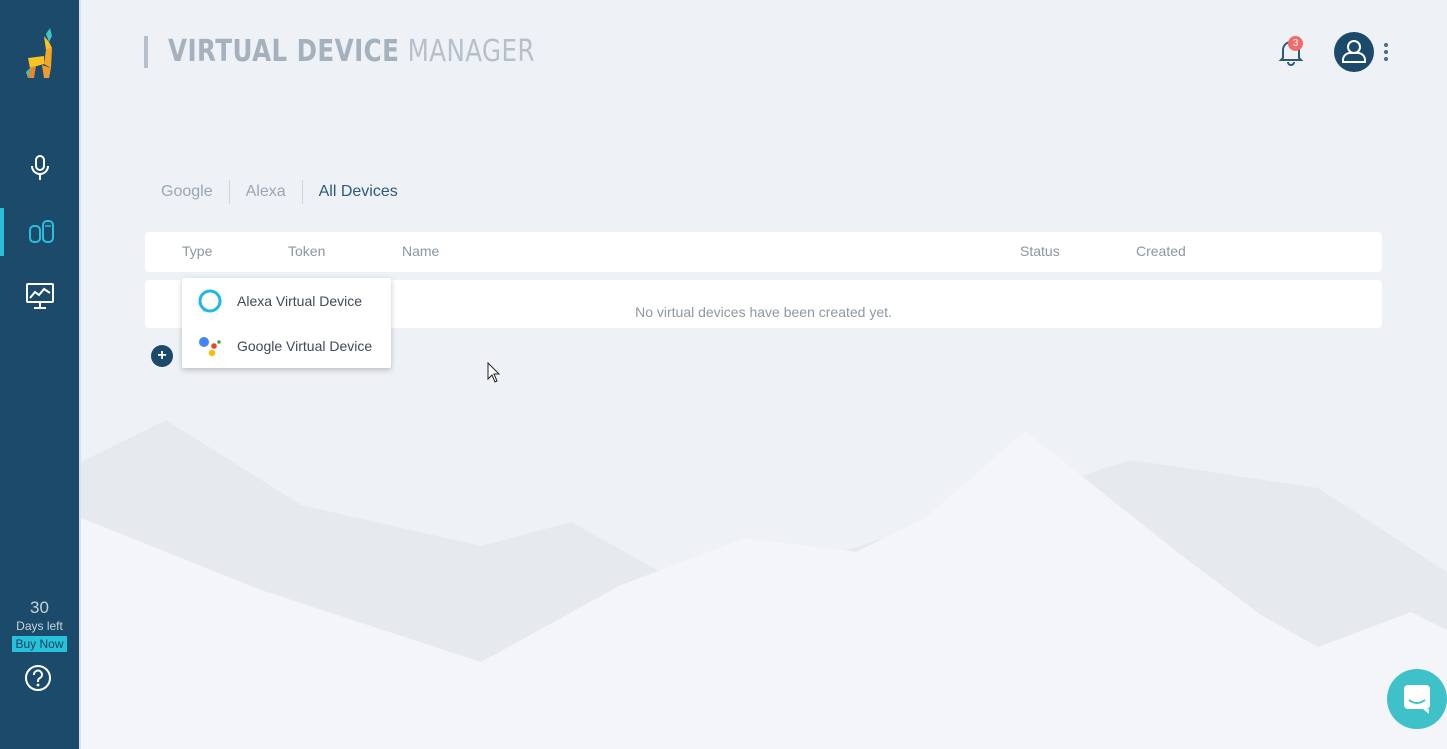 The width and height of the screenshot is (1447, 749). What do you see at coordinates (146, 52) in the screenshot?
I see `title-accent-bar` at bounding box center [146, 52].